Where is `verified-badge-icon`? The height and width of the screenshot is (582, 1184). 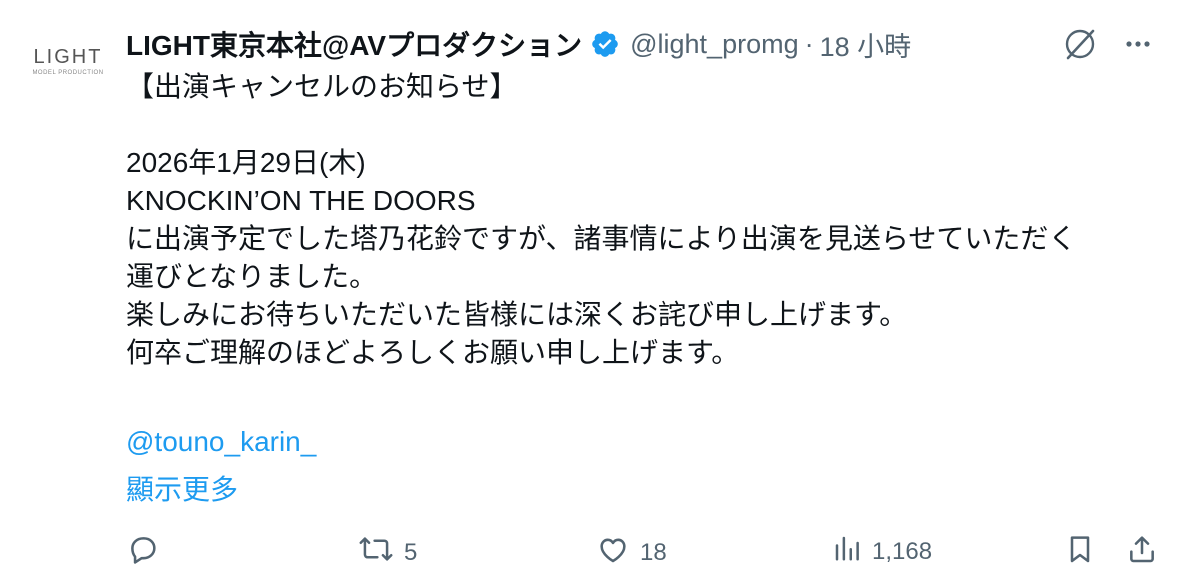 verified-badge-icon is located at coordinates (605, 44).